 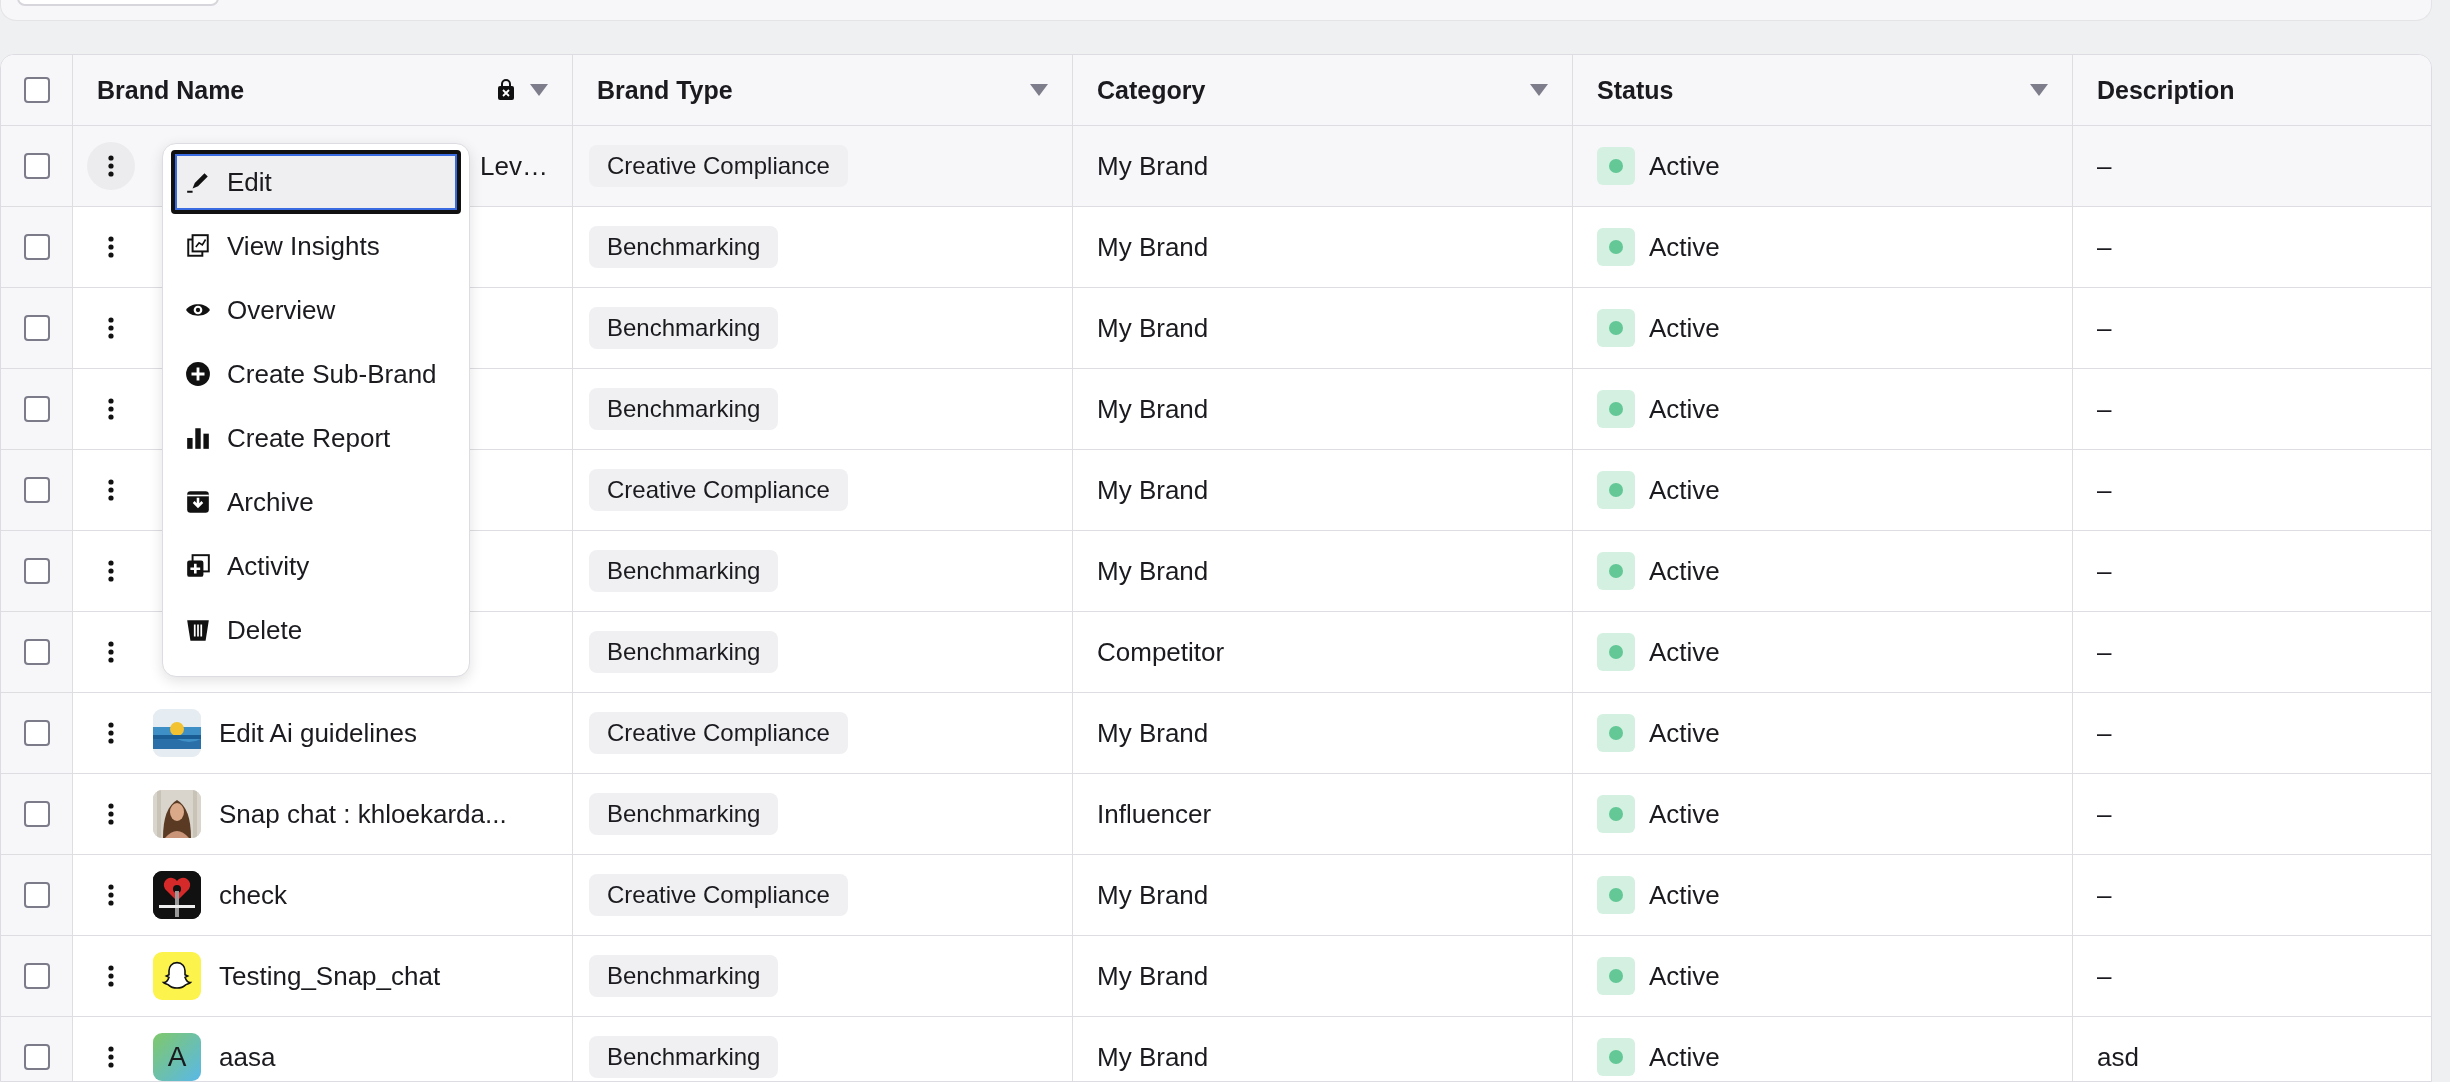 What do you see at coordinates (316, 438) in the screenshot?
I see `menu-item: Create Report` at bounding box center [316, 438].